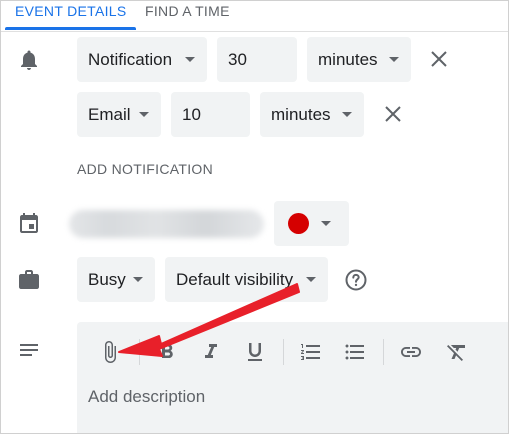 This screenshot has width=509, height=434. I want to click on insert-link-button, so click(411, 352).